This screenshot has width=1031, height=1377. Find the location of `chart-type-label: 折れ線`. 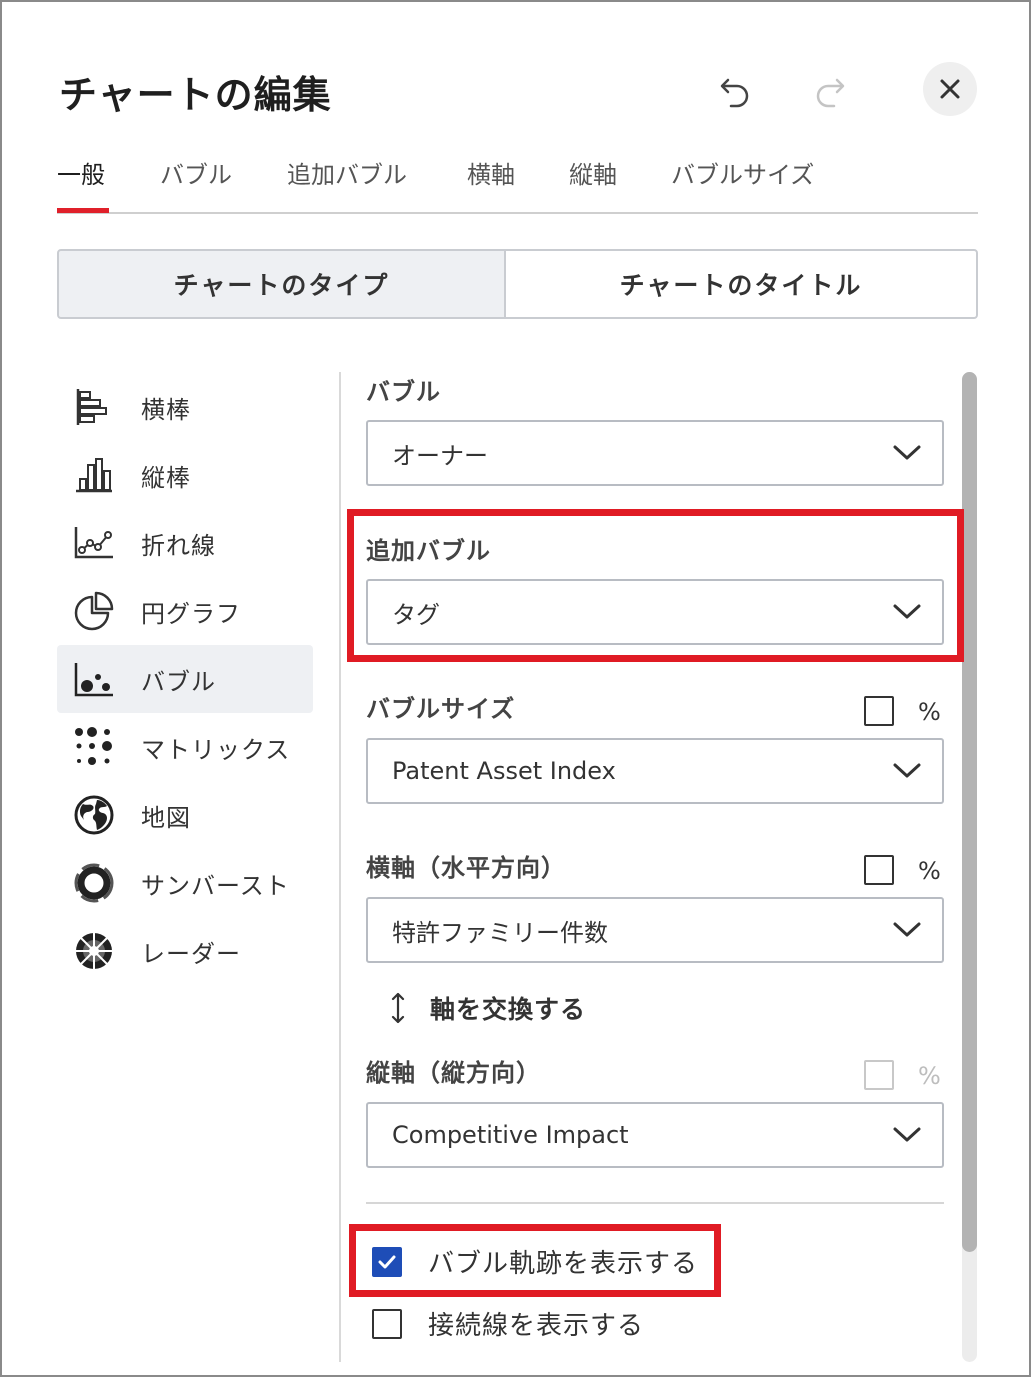

chart-type-label: 折れ線 is located at coordinates (178, 545).